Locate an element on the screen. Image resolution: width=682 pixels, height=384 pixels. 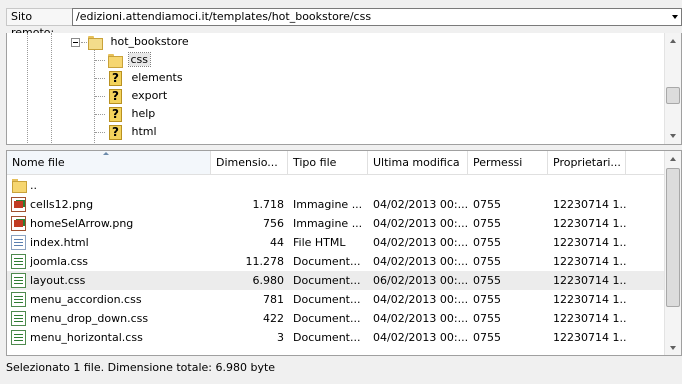
file-name: homeSelArrow.png is located at coordinates (82, 223).